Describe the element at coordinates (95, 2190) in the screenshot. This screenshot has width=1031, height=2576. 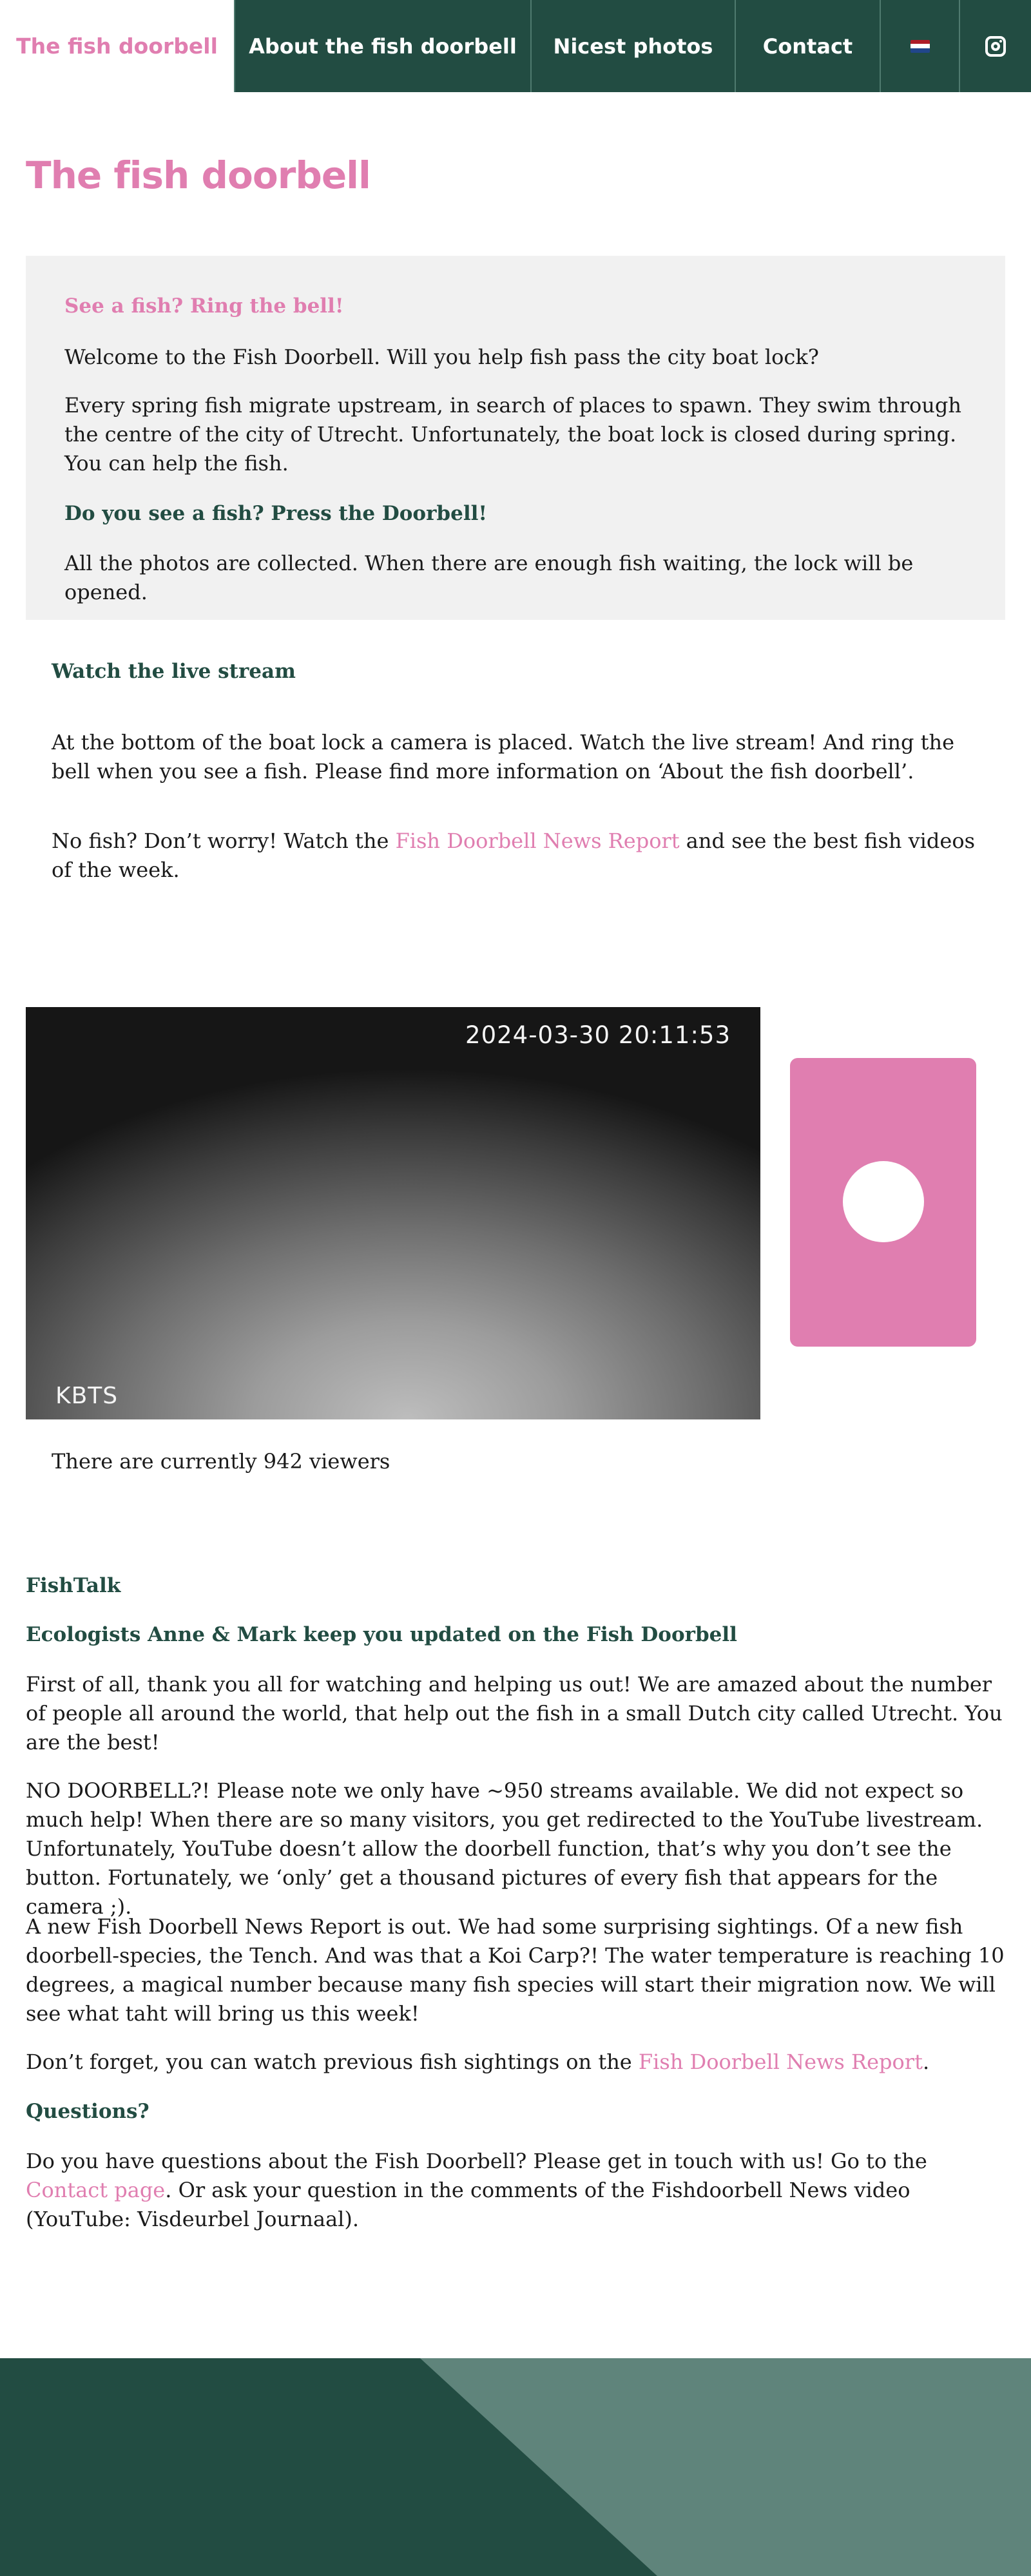
I see `contact-page-link: Contact page` at that location.